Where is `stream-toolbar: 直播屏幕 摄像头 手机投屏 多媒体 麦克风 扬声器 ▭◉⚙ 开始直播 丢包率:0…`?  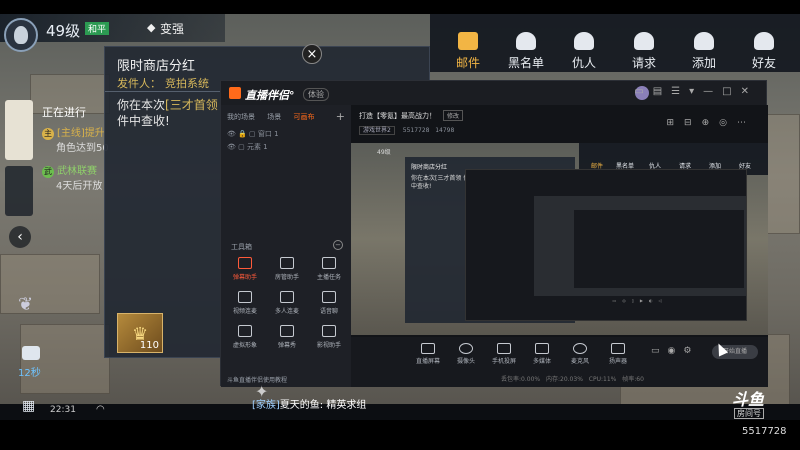
stream-toolbar: 直播屏幕 摄像头 手机投屏 多媒体 麦克风 扬声器 ▭◉⚙ 开始直播 丢包率:0… is located at coordinates (559, 362).